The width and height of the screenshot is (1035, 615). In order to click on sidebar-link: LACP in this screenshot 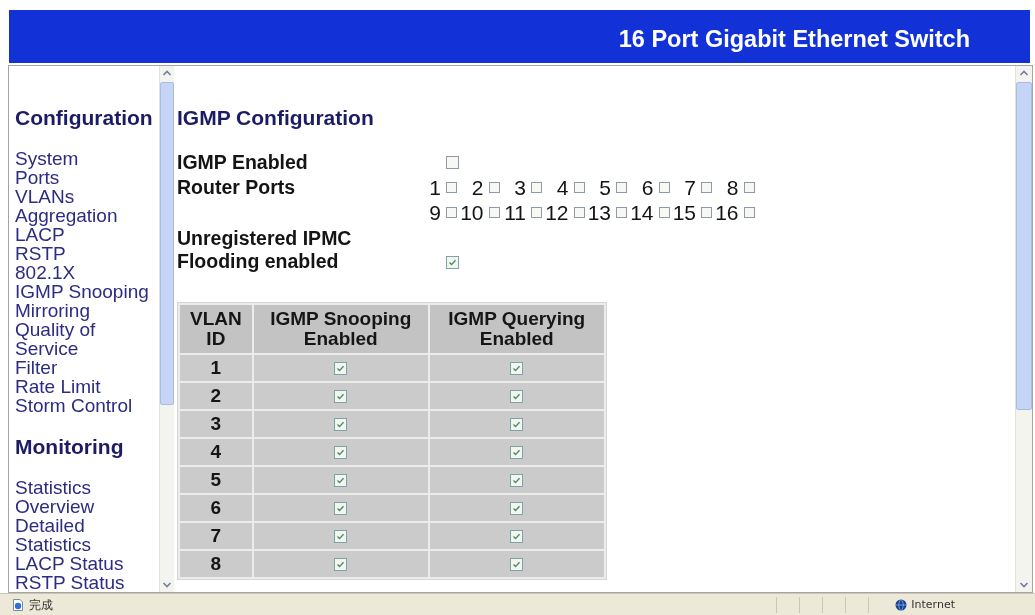, I will do `click(40, 234)`.